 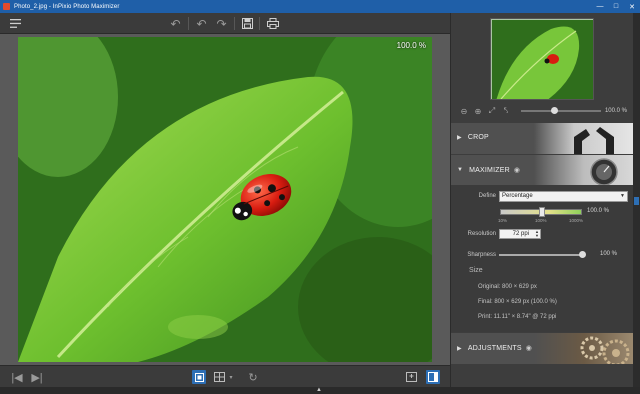 I want to click on original-size: Original: 800 × 629 px, so click(x=507, y=287).